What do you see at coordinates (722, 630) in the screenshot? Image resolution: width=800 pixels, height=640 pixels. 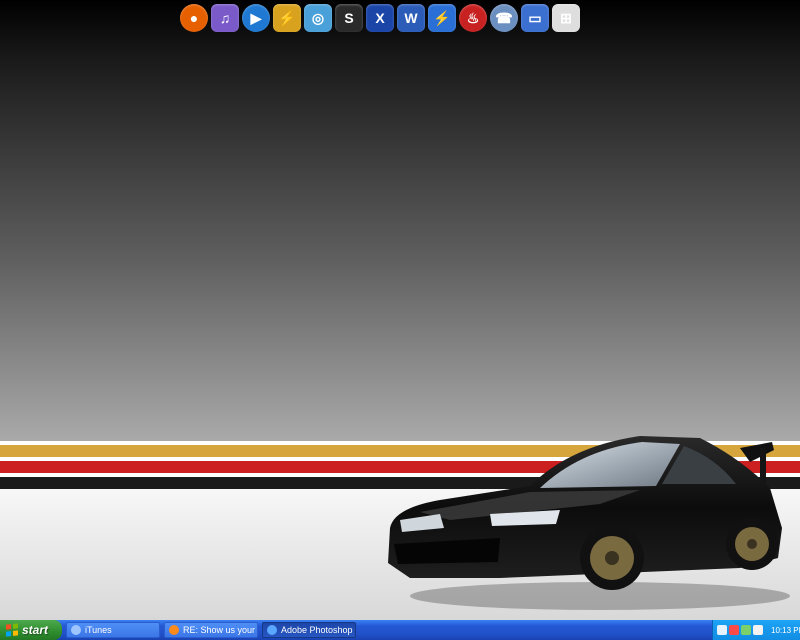 I see `network-icon` at bounding box center [722, 630].